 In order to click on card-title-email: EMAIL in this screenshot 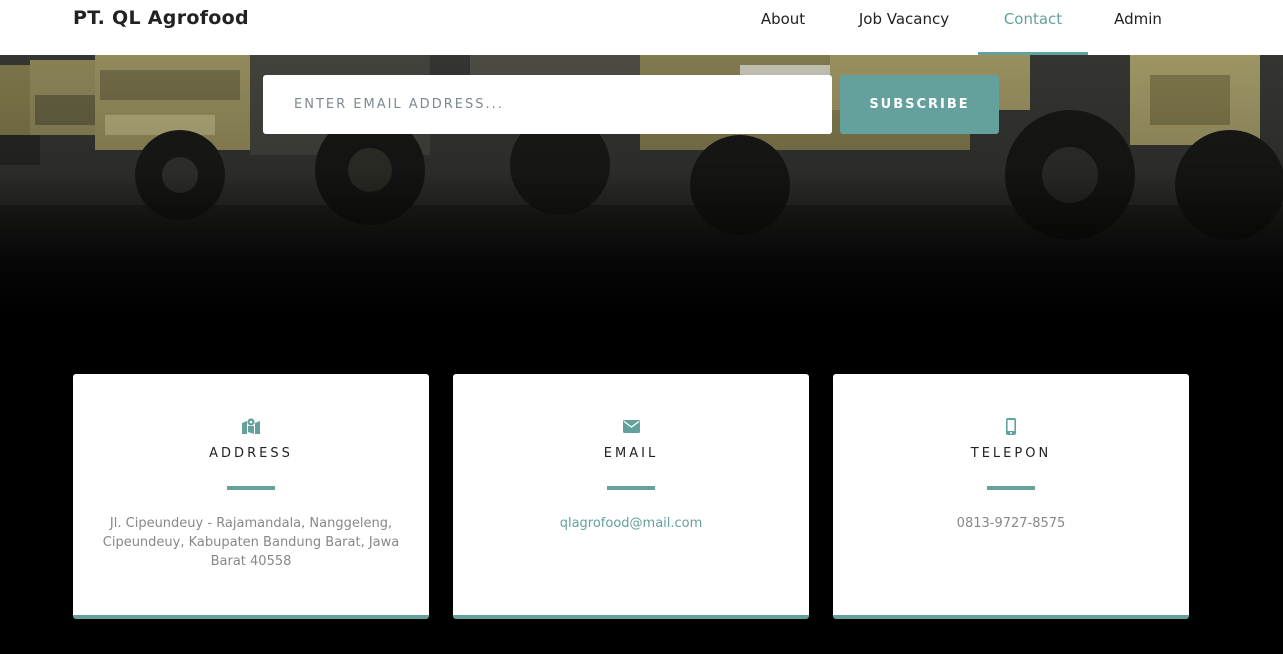, I will do `click(631, 453)`.